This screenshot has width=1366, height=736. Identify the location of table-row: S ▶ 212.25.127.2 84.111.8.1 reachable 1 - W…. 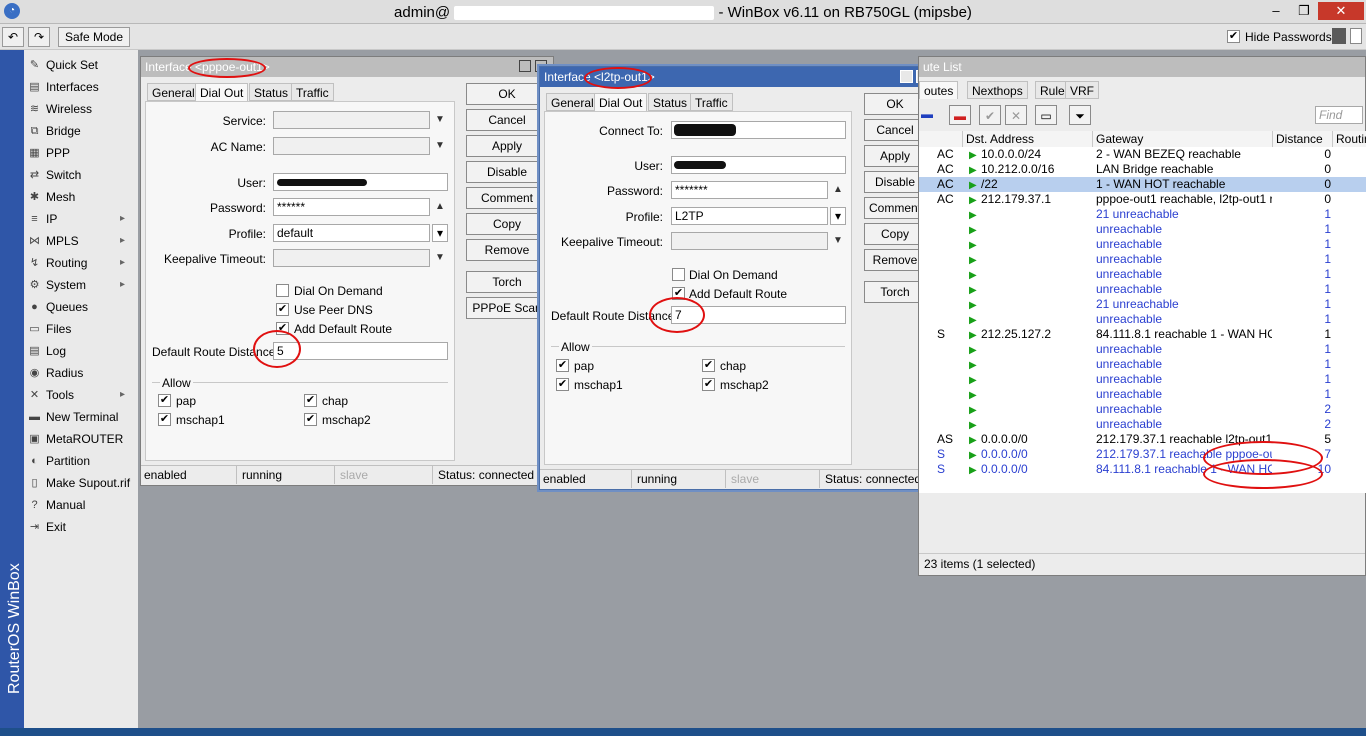
(1142, 334).